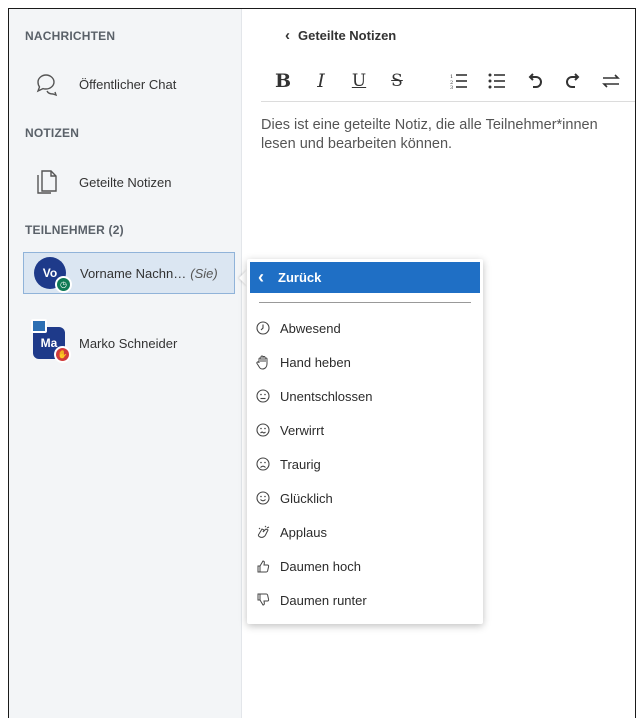 Image resolution: width=644 pixels, height=718 pixels. What do you see at coordinates (70, 36) in the screenshot?
I see `messages-section-title: NACHRICHTEN` at bounding box center [70, 36].